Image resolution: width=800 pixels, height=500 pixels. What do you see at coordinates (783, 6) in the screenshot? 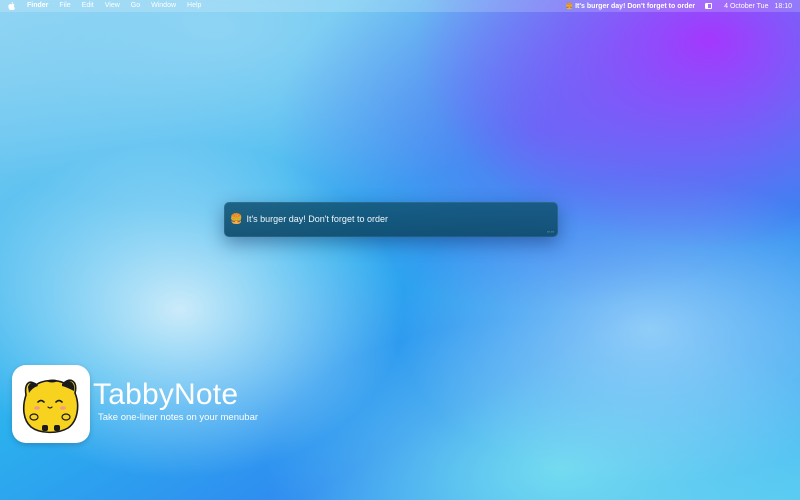
I see `menubar-time: 18:10` at bounding box center [783, 6].